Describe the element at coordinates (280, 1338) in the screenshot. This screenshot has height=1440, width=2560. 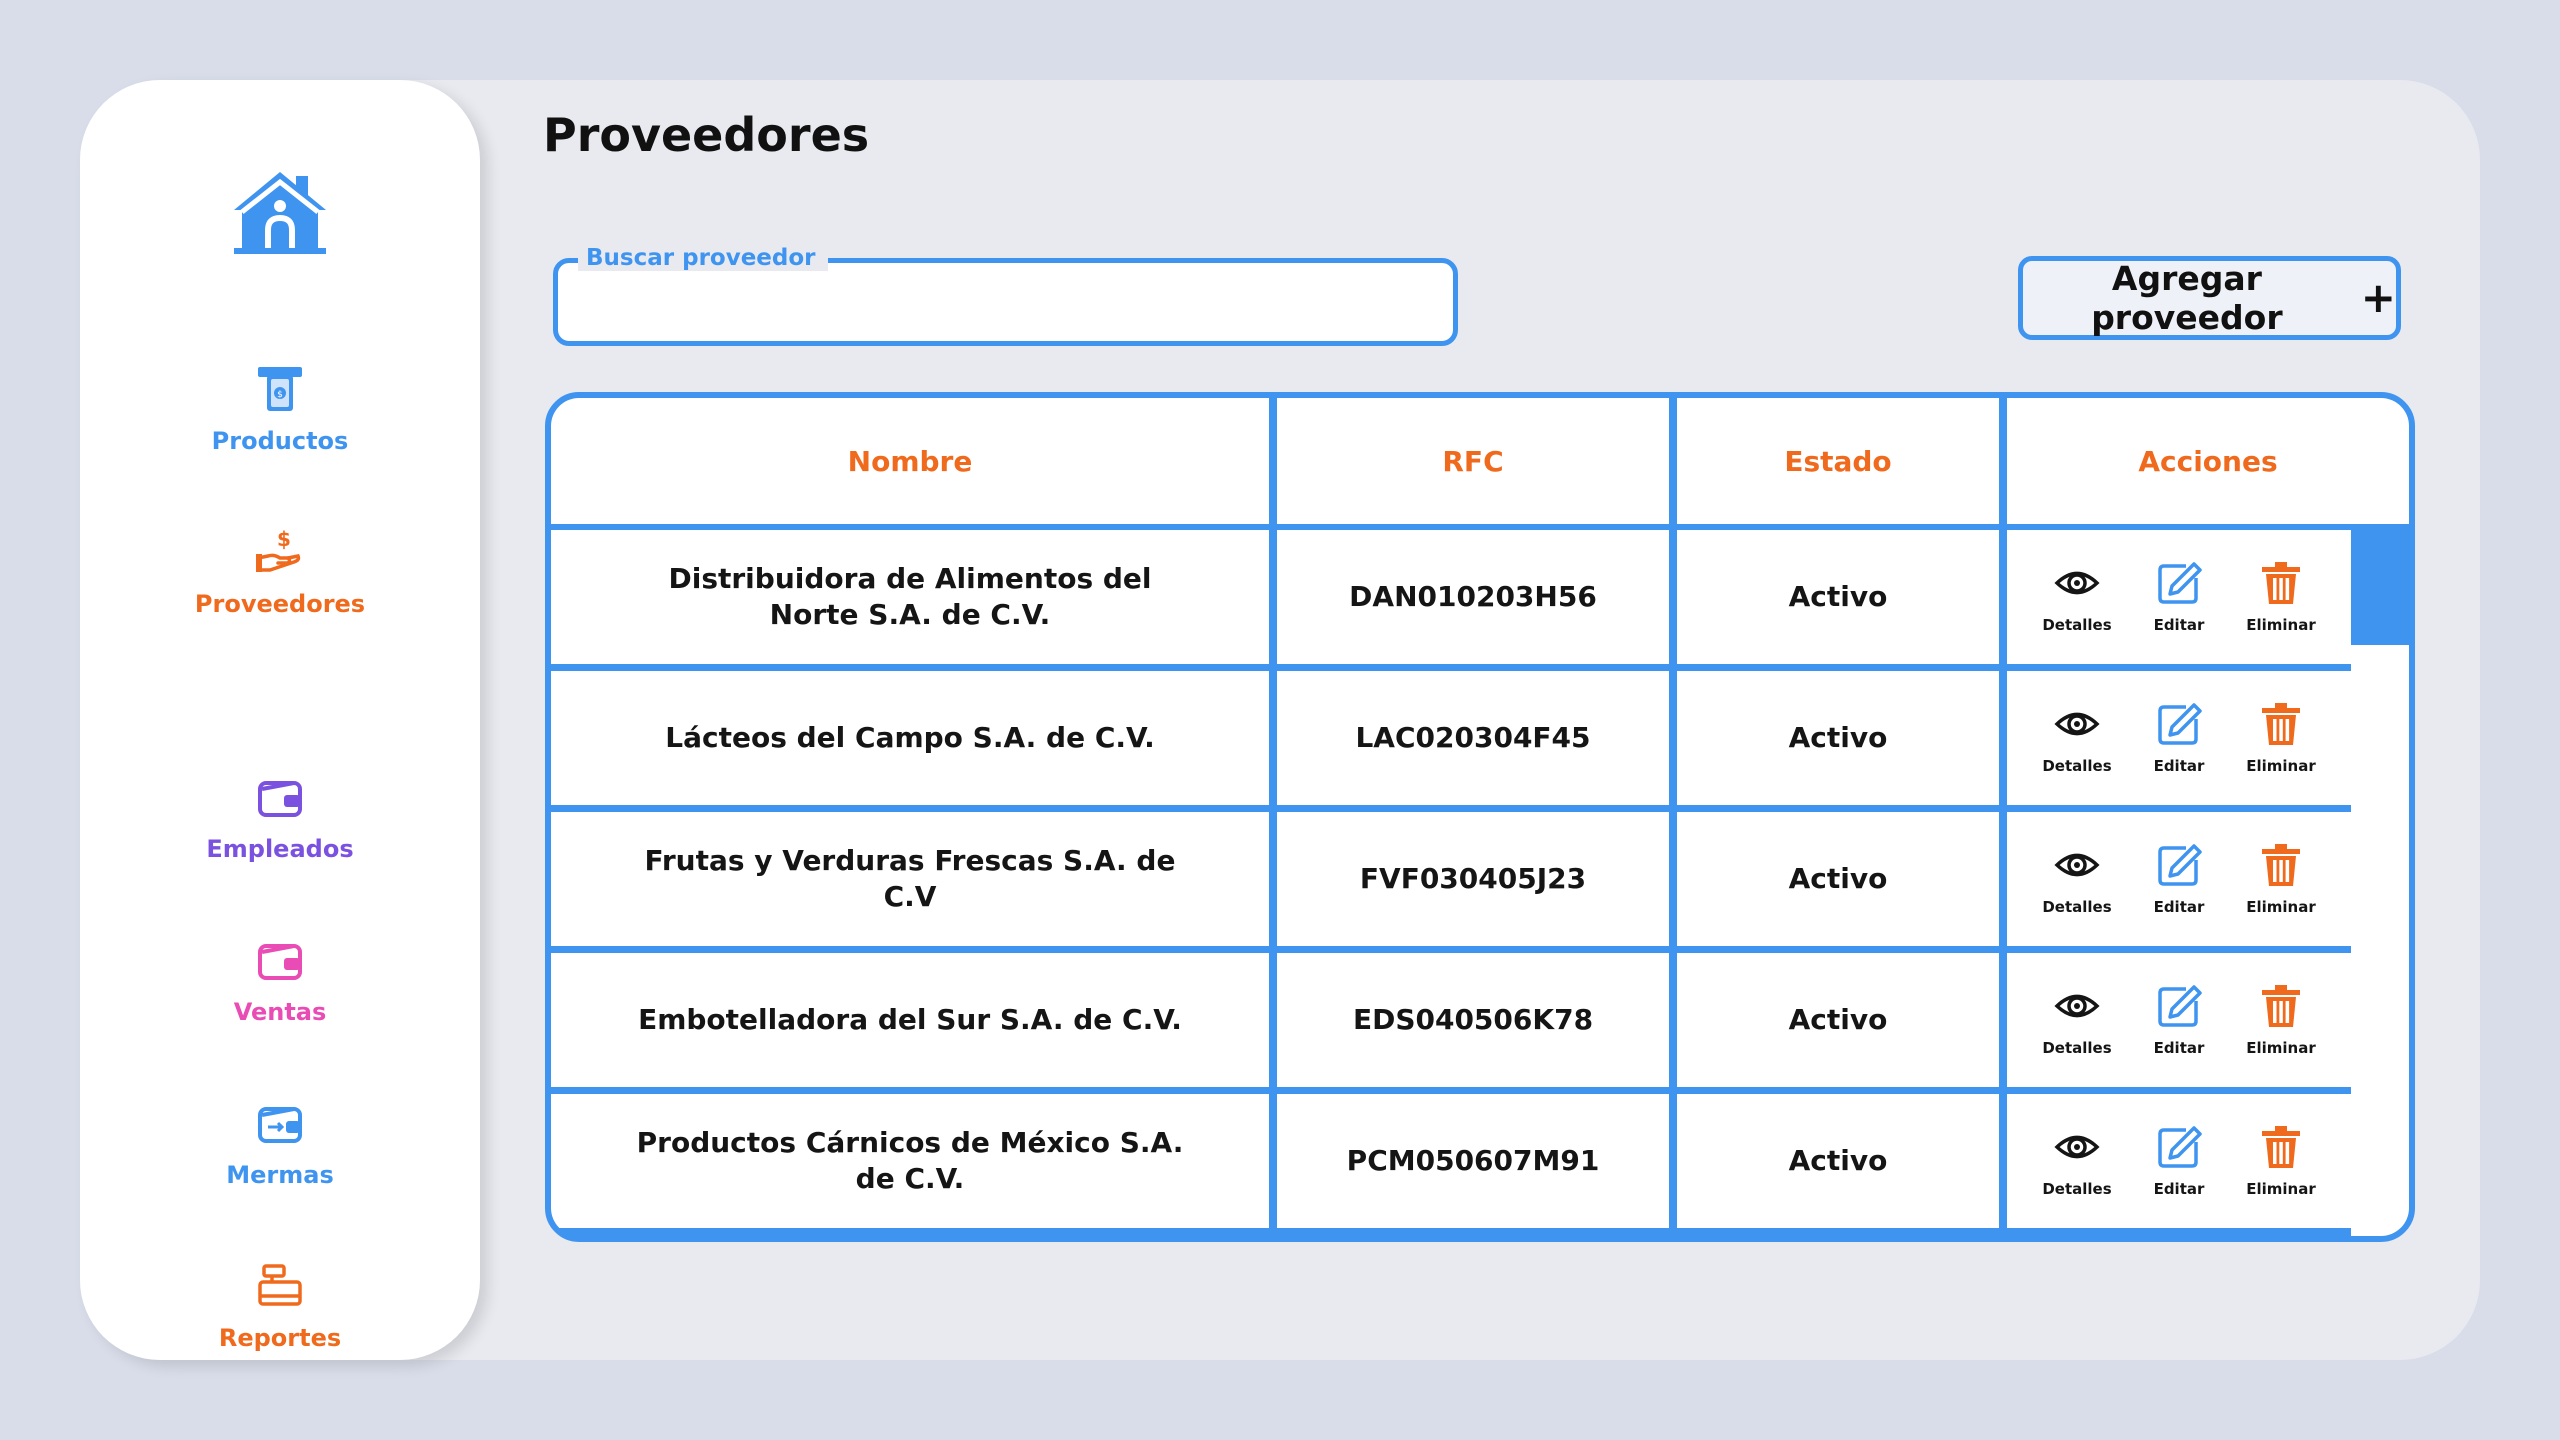
I see `sidebar-item-label: Reportes` at that location.